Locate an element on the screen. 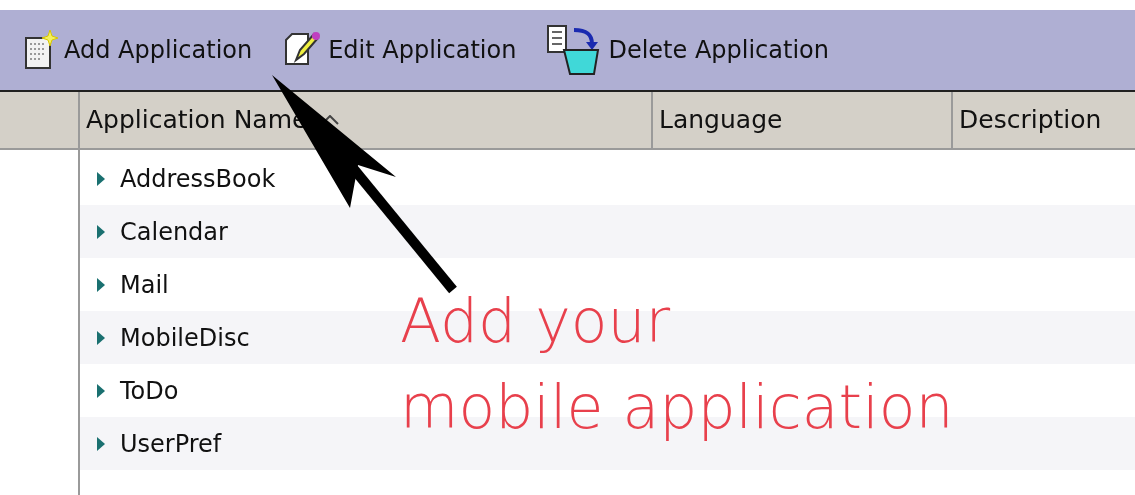  new-document-icon is located at coordinates (41, 50).